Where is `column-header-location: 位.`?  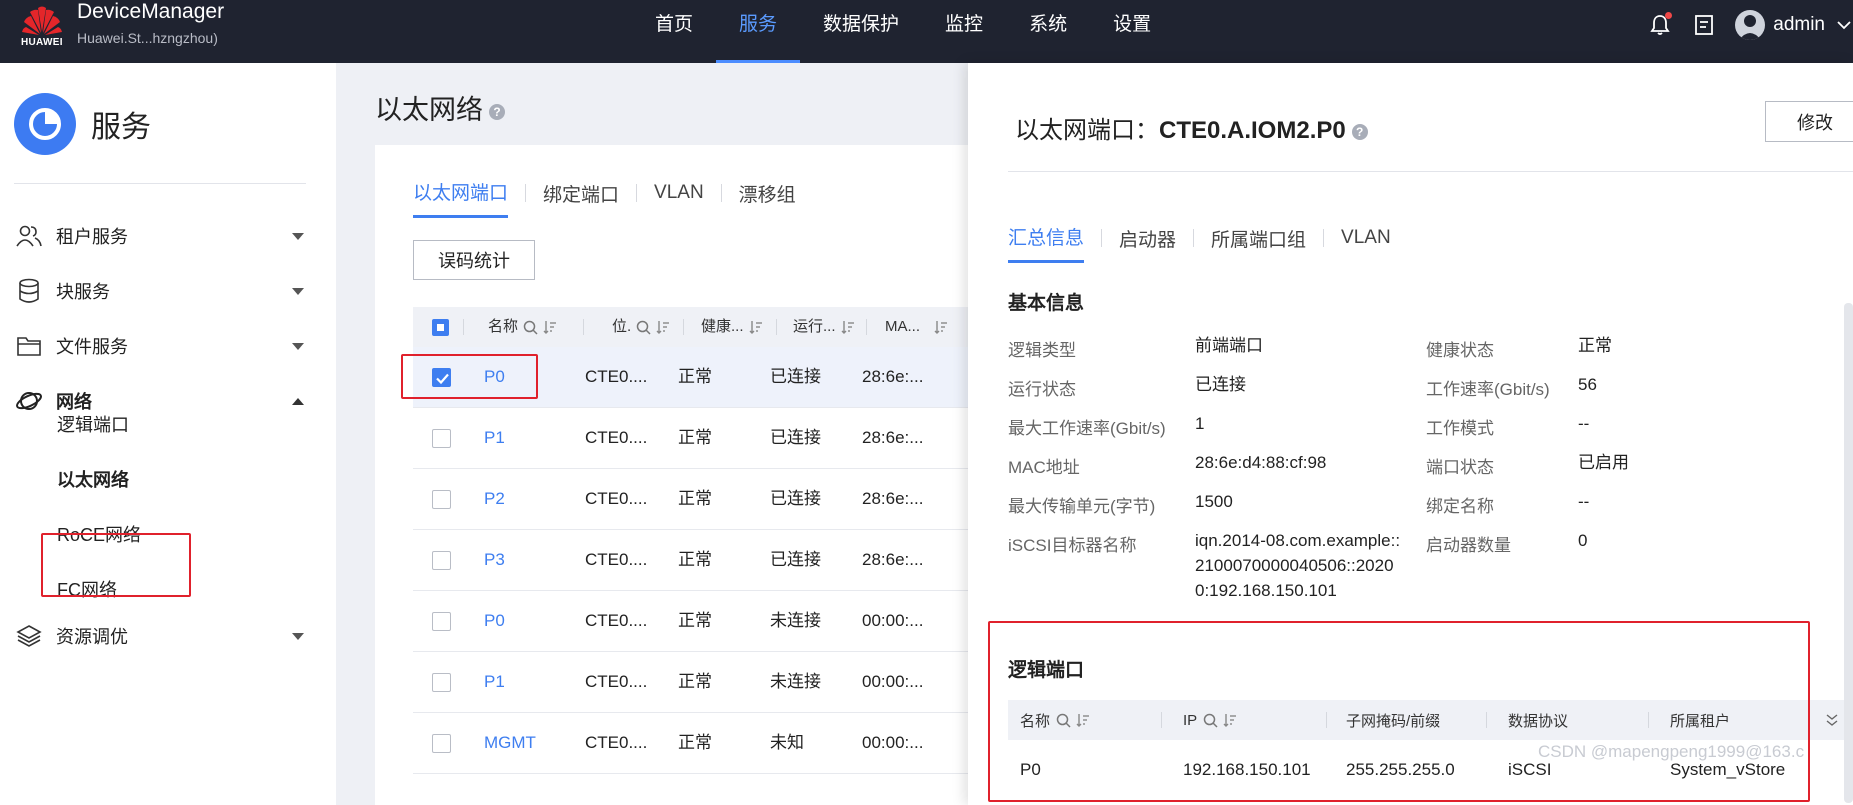
column-header-location: 位. is located at coordinates (641, 327).